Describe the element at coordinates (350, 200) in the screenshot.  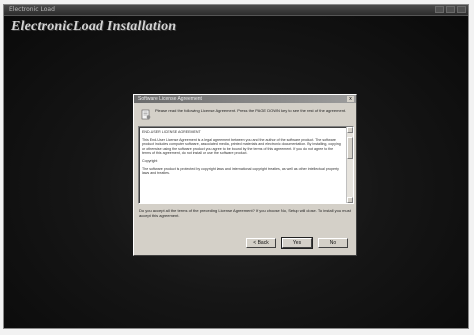
I see `scroll-down-arrow-icon` at that location.